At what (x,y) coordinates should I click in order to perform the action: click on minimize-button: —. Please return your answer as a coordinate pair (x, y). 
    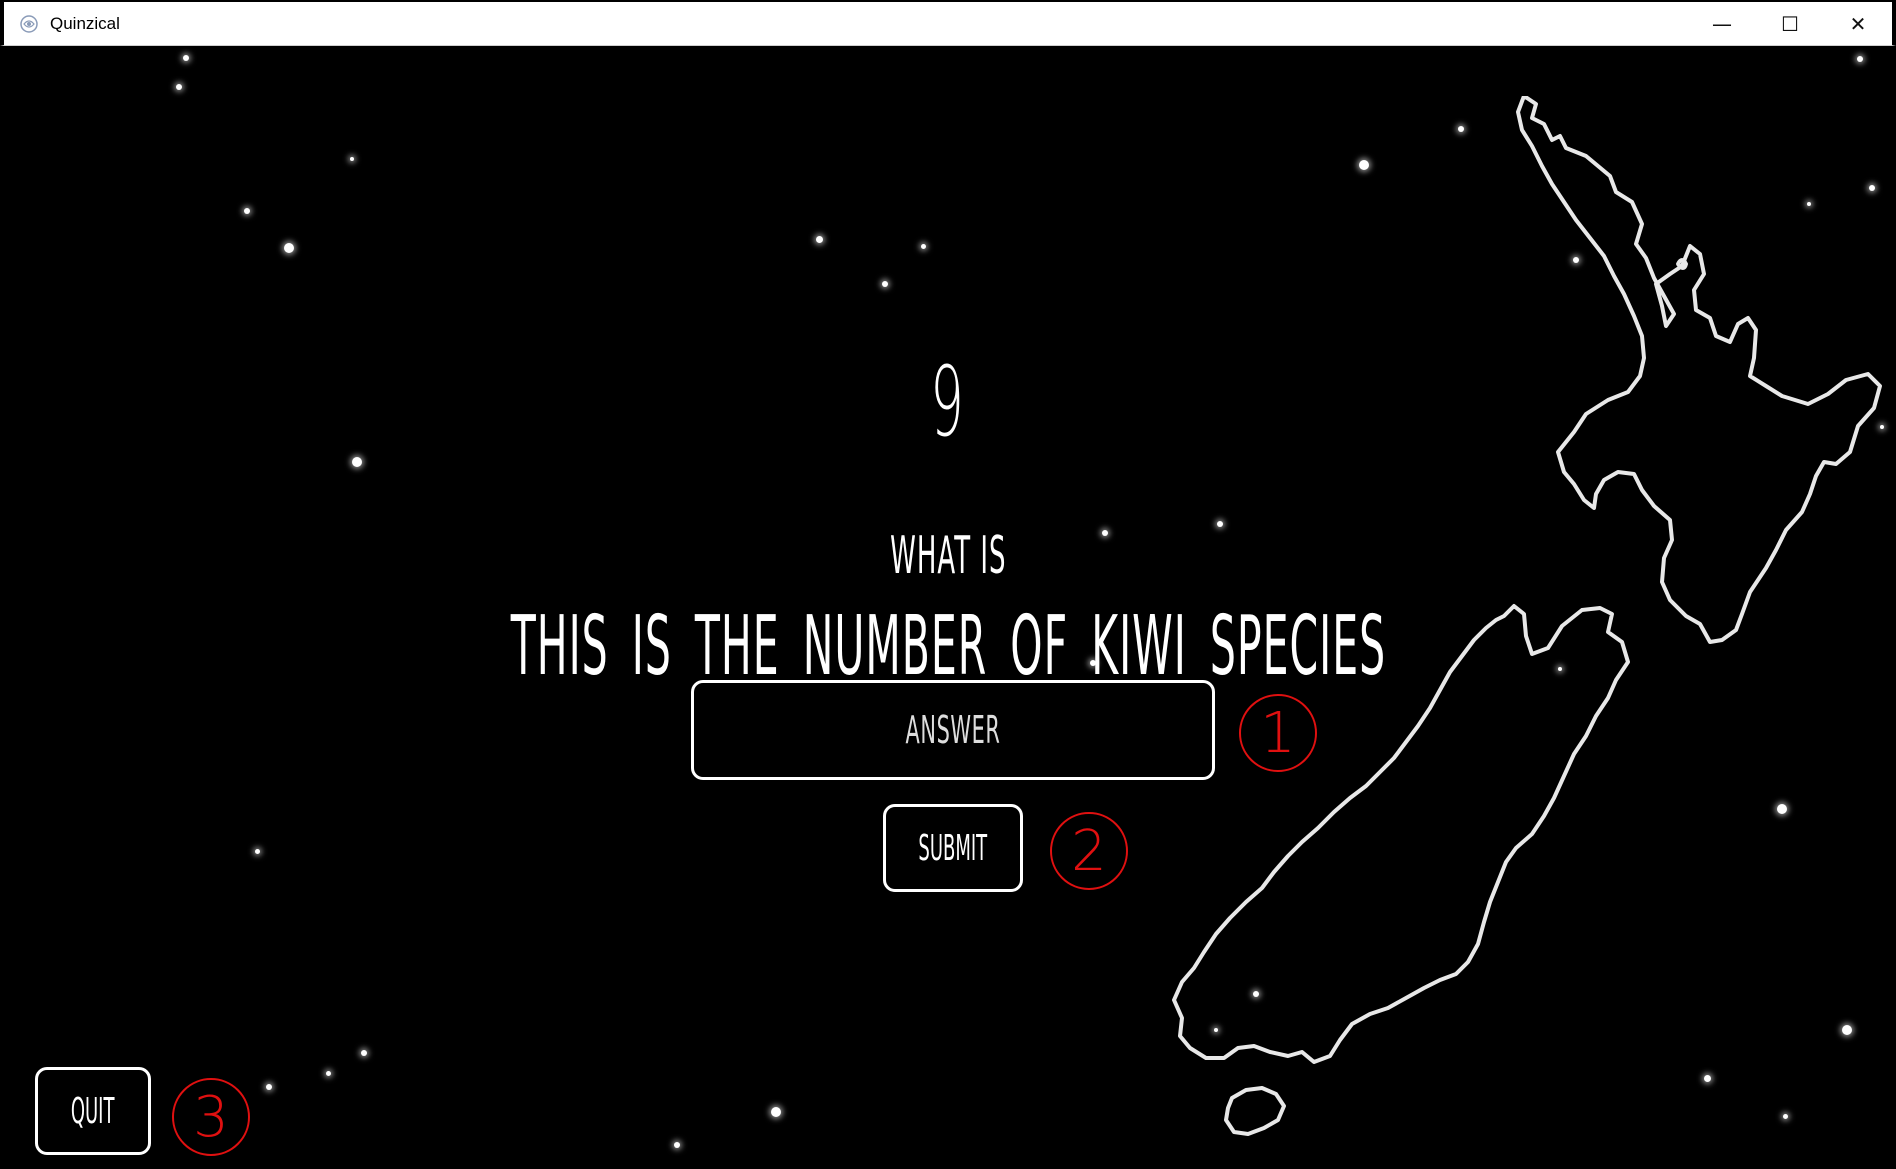
    Looking at the image, I should click on (1722, 23).